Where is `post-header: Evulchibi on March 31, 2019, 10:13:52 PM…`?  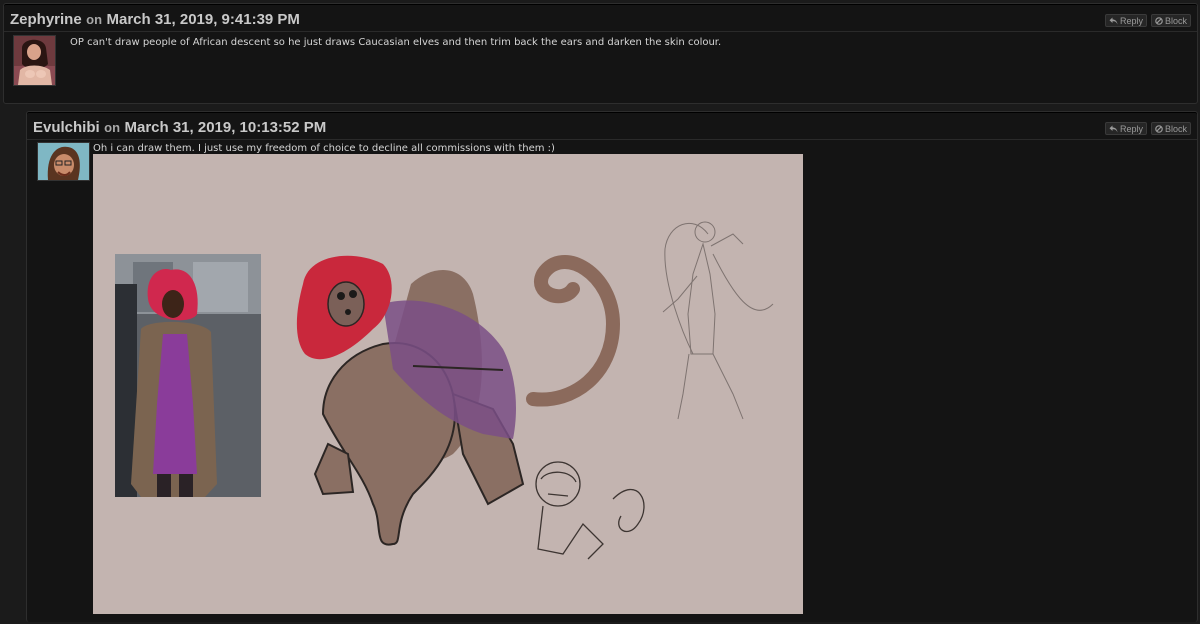 post-header: Evulchibi on March 31, 2019, 10:13:52 PM… is located at coordinates (612, 126).